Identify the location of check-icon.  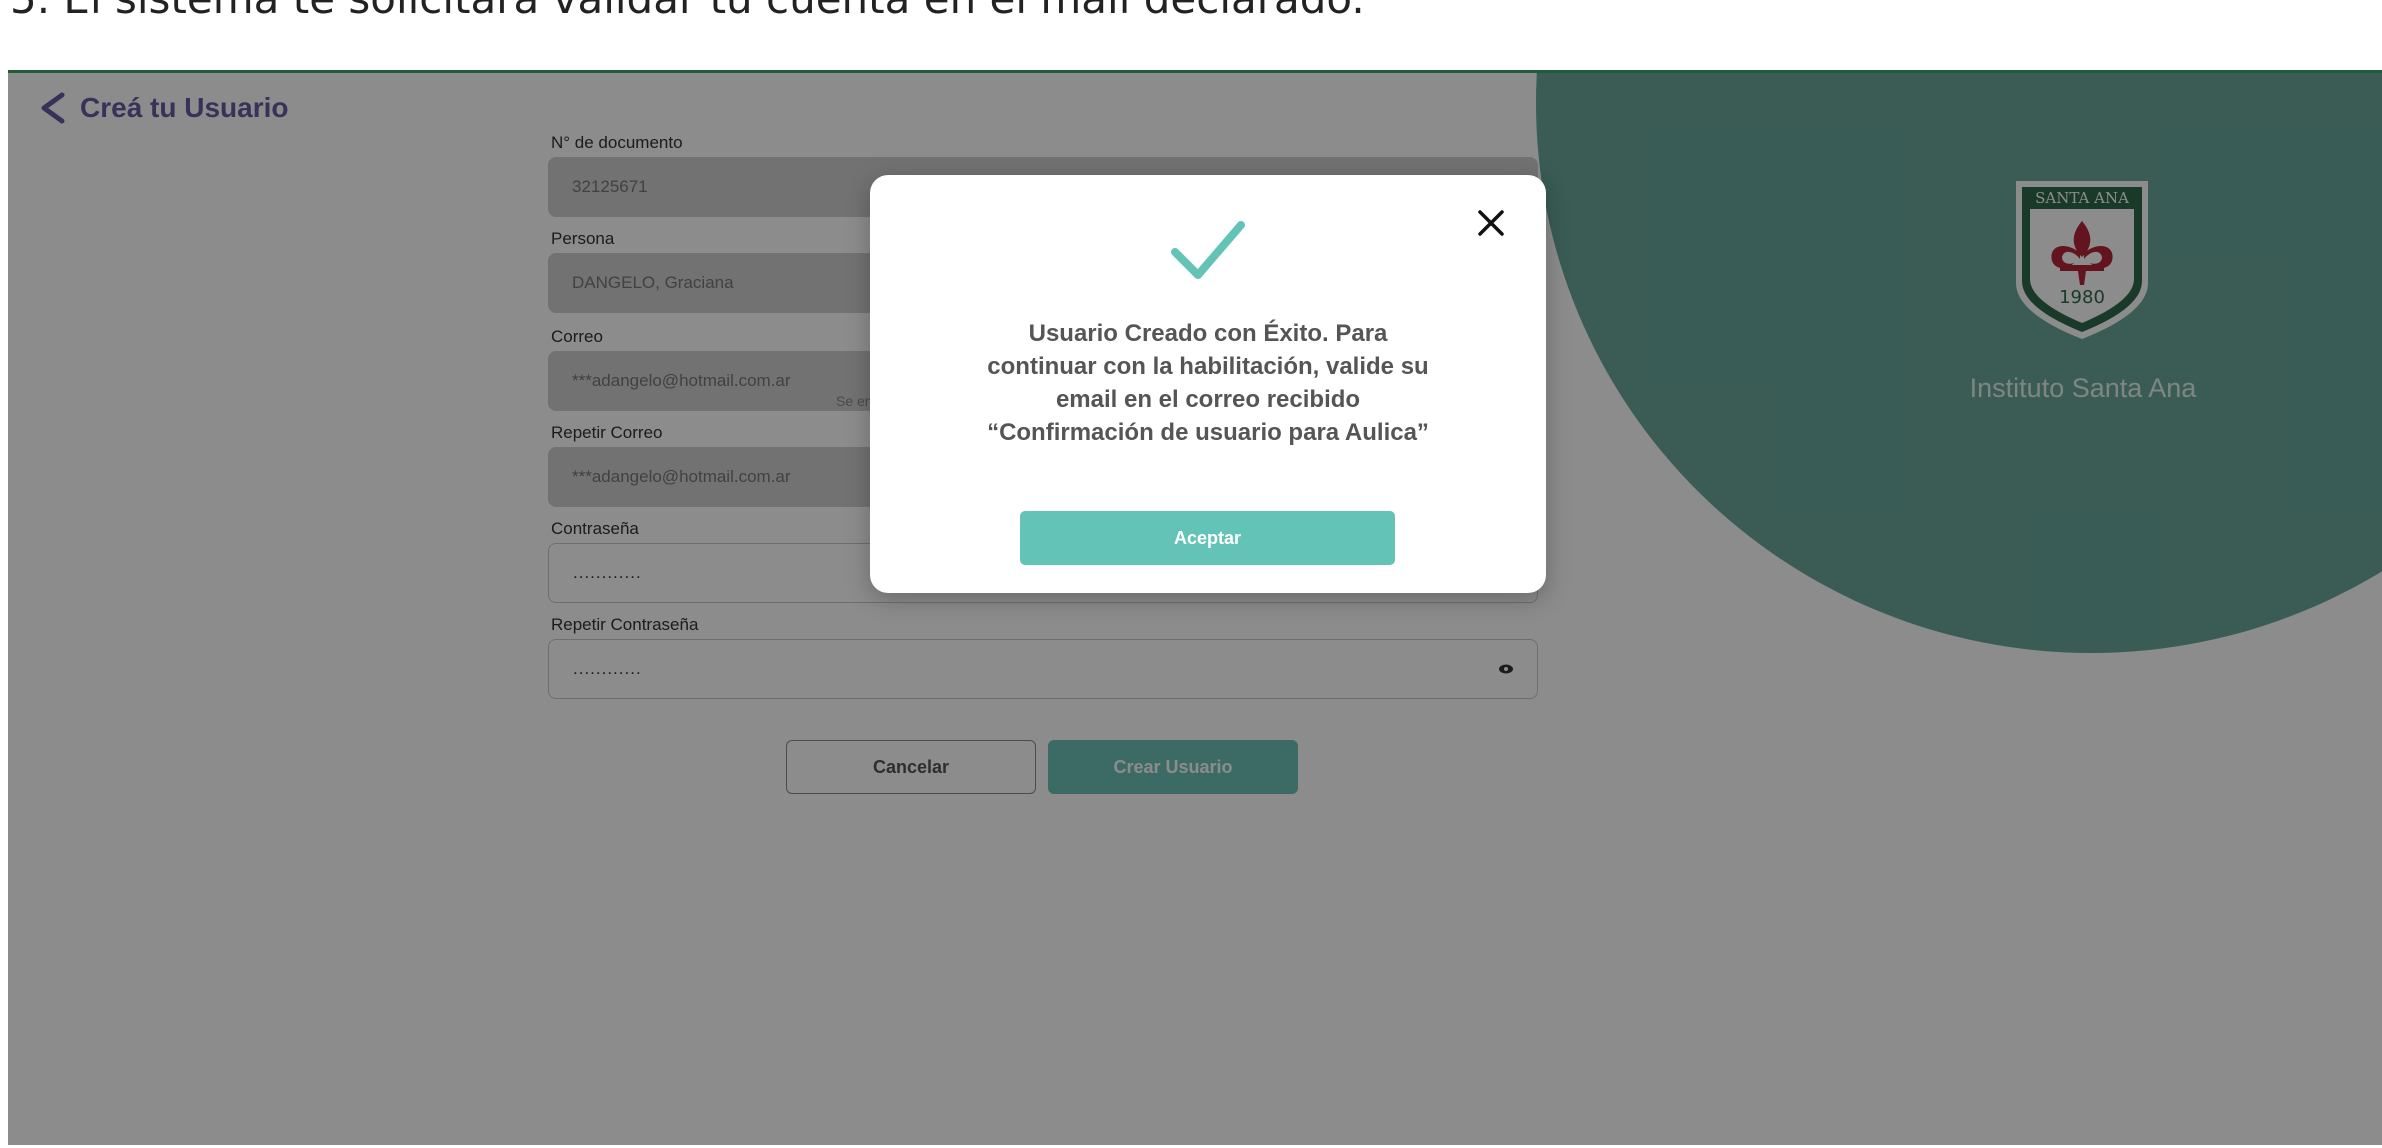
(1208, 250).